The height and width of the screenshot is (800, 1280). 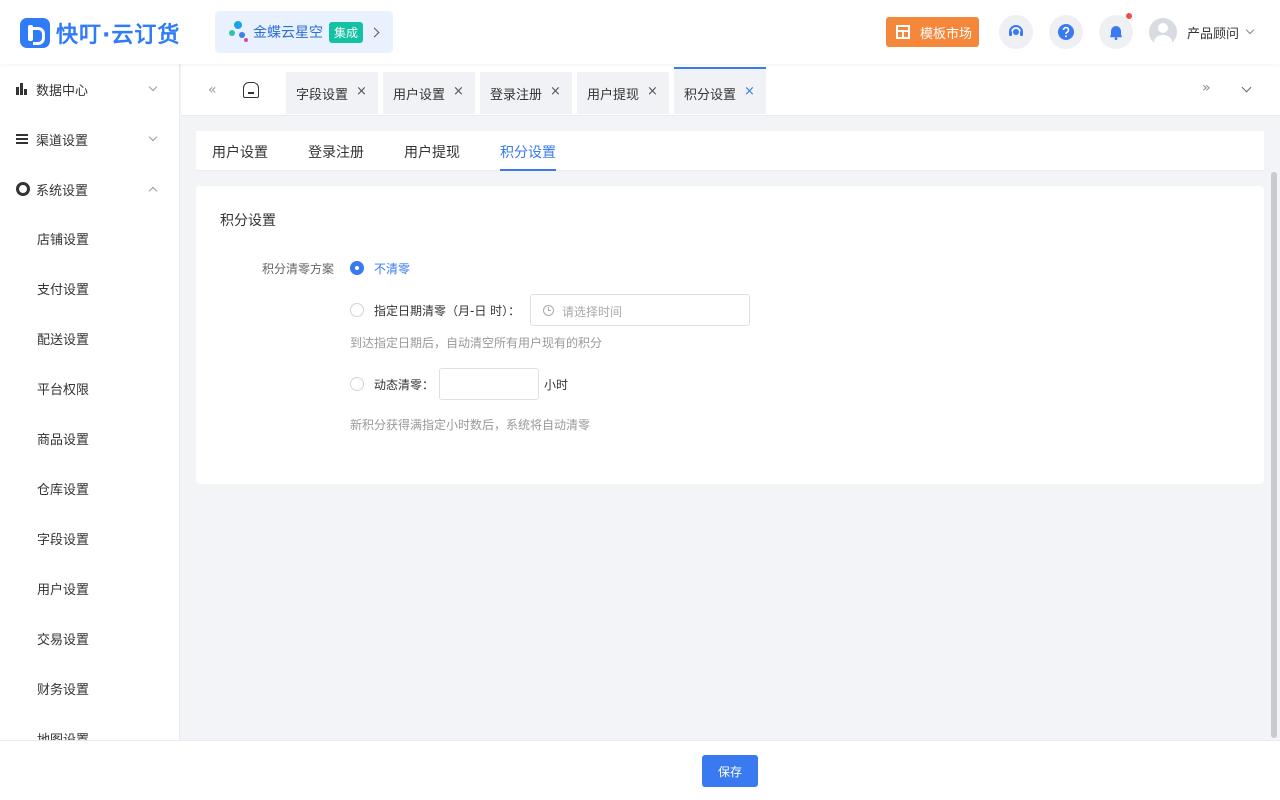 I want to click on settings-subtabs: 用户设置 登录注册 用户提现 积分设置, so click(x=730, y=151).